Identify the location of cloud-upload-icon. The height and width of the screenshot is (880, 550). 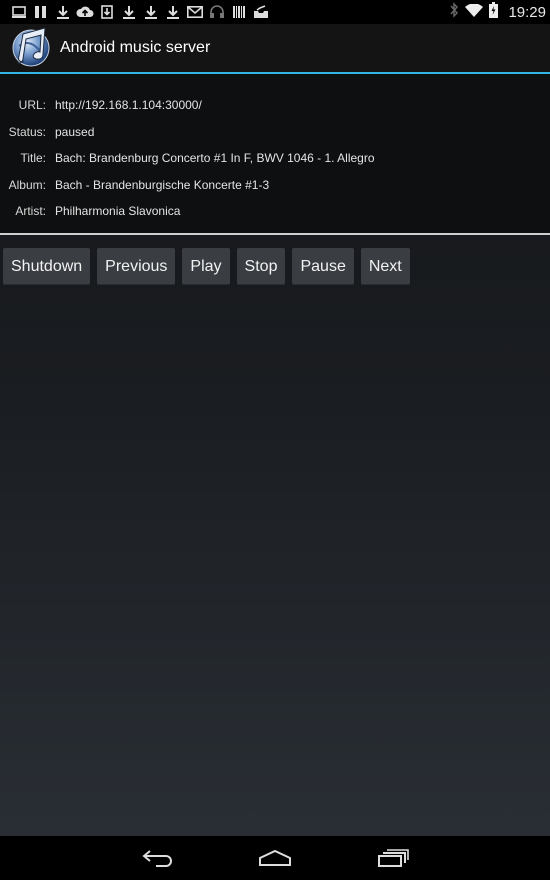
(85, 12).